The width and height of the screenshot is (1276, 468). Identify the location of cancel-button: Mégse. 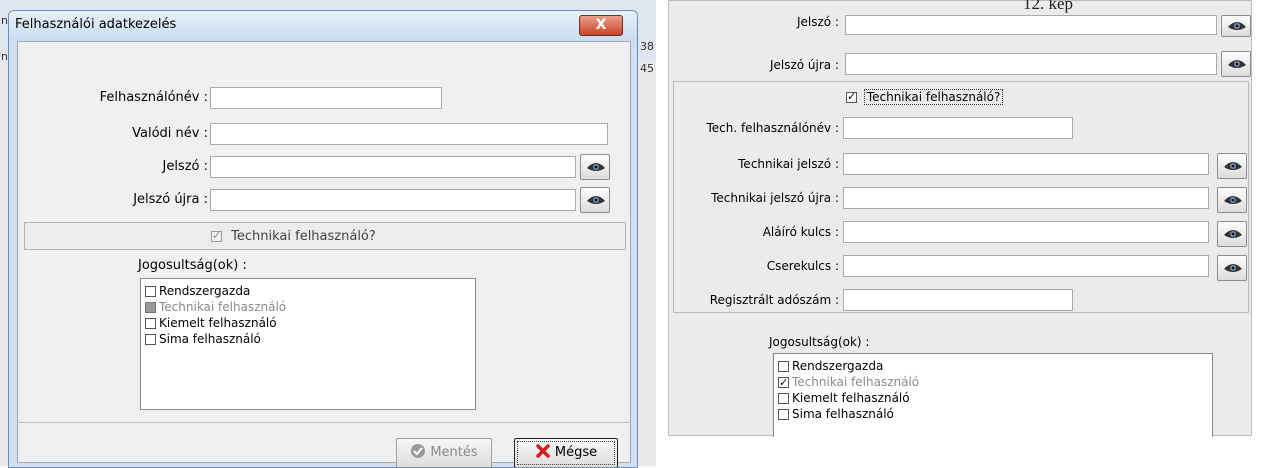
(566, 452).